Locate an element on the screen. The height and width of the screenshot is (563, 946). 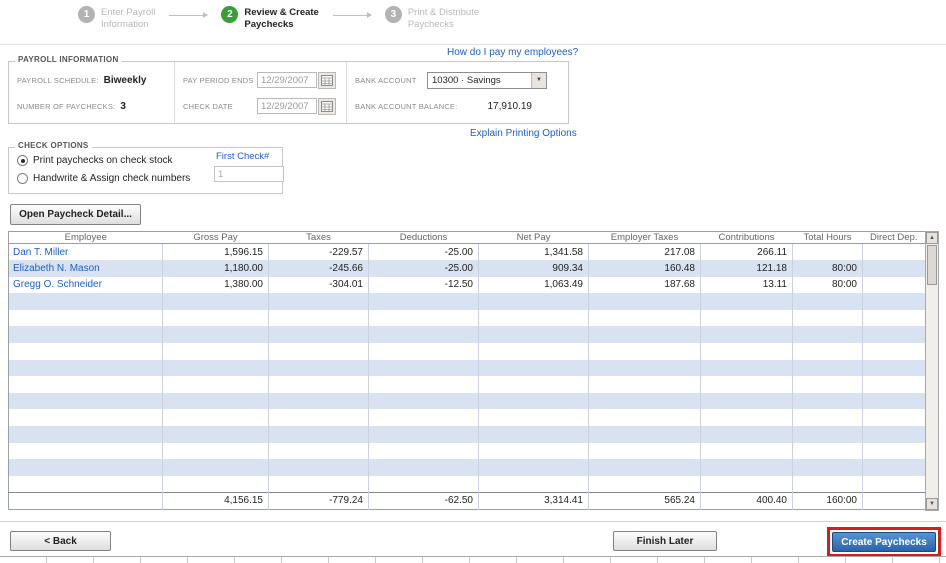
step-2-badge: 2 is located at coordinates (230, 14).